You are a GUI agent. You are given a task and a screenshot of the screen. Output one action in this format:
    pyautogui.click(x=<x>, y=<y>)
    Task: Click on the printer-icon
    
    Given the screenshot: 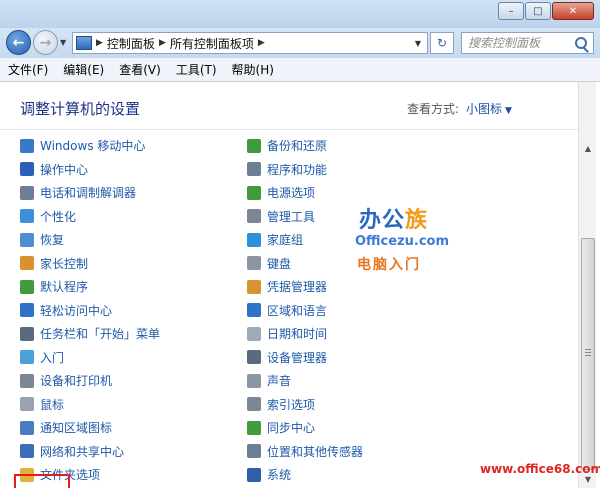 What is the action you would take?
    pyautogui.click(x=27, y=380)
    